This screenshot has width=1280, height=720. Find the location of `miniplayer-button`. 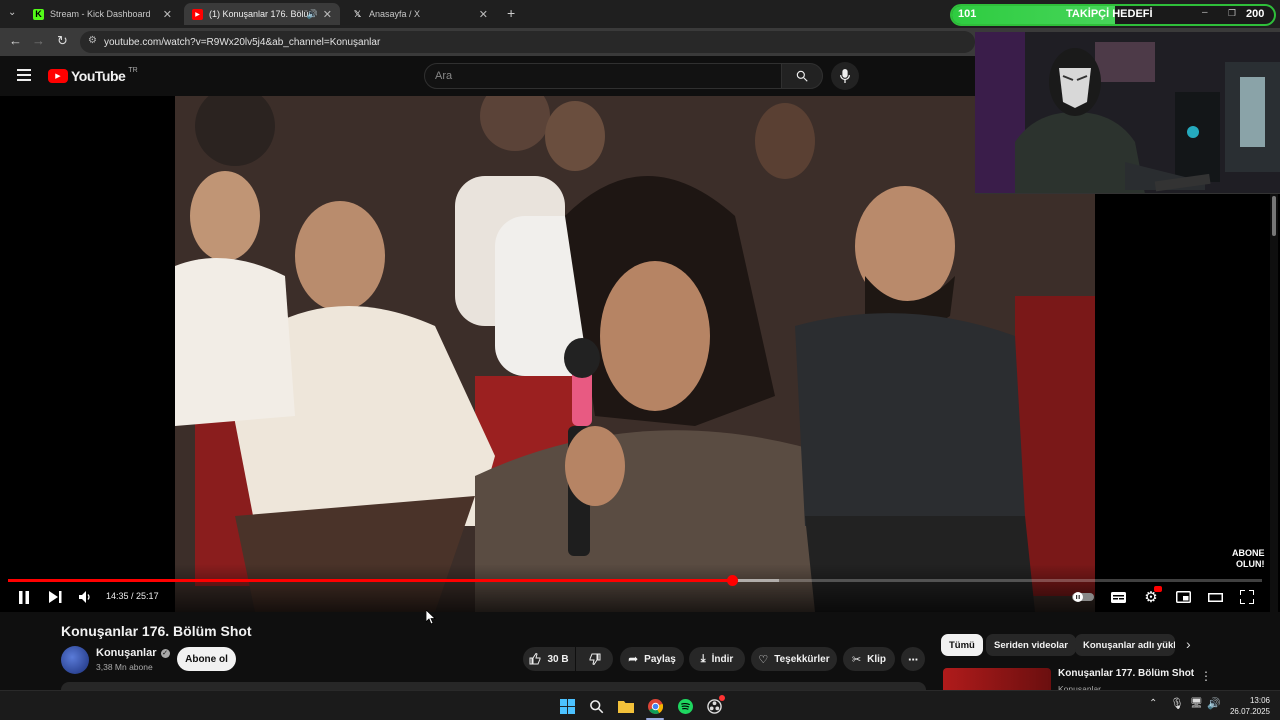

miniplayer-button is located at coordinates (1183, 597).